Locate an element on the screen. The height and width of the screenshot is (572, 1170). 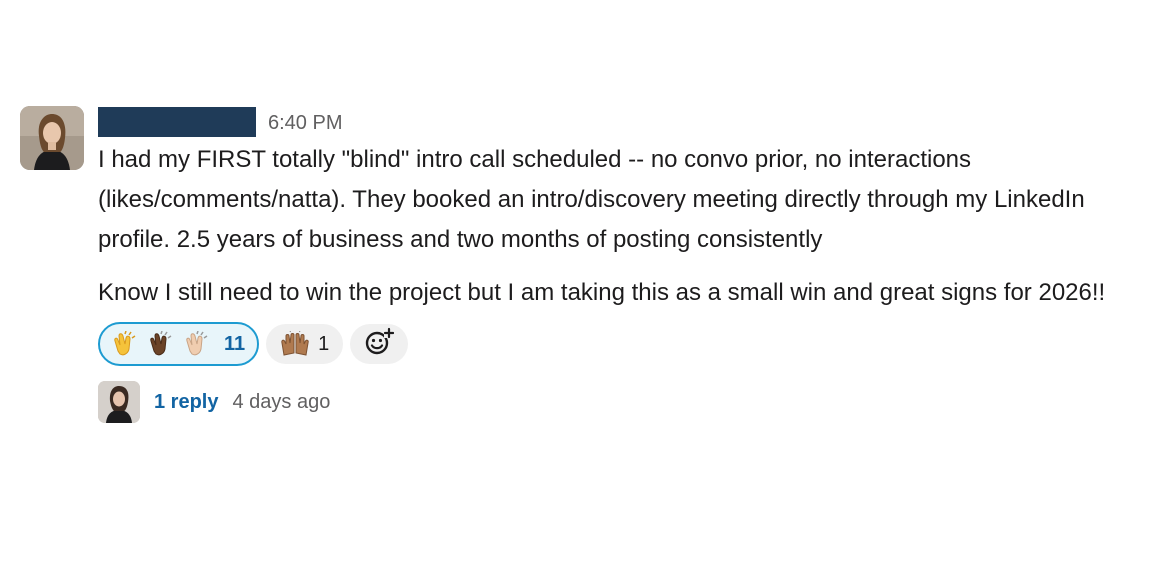
reaction-count: 11 is located at coordinates (235, 343).